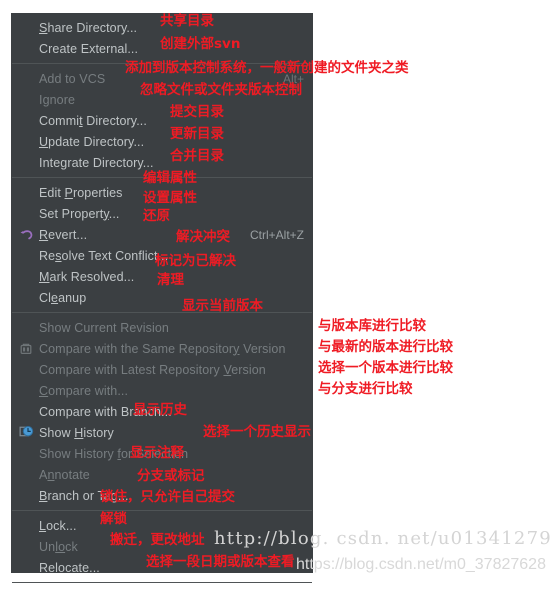 Image resolution: width=550 pixels, height=590 pixels. I want to click on annotation-text: 设置属性, so click(170, 198).